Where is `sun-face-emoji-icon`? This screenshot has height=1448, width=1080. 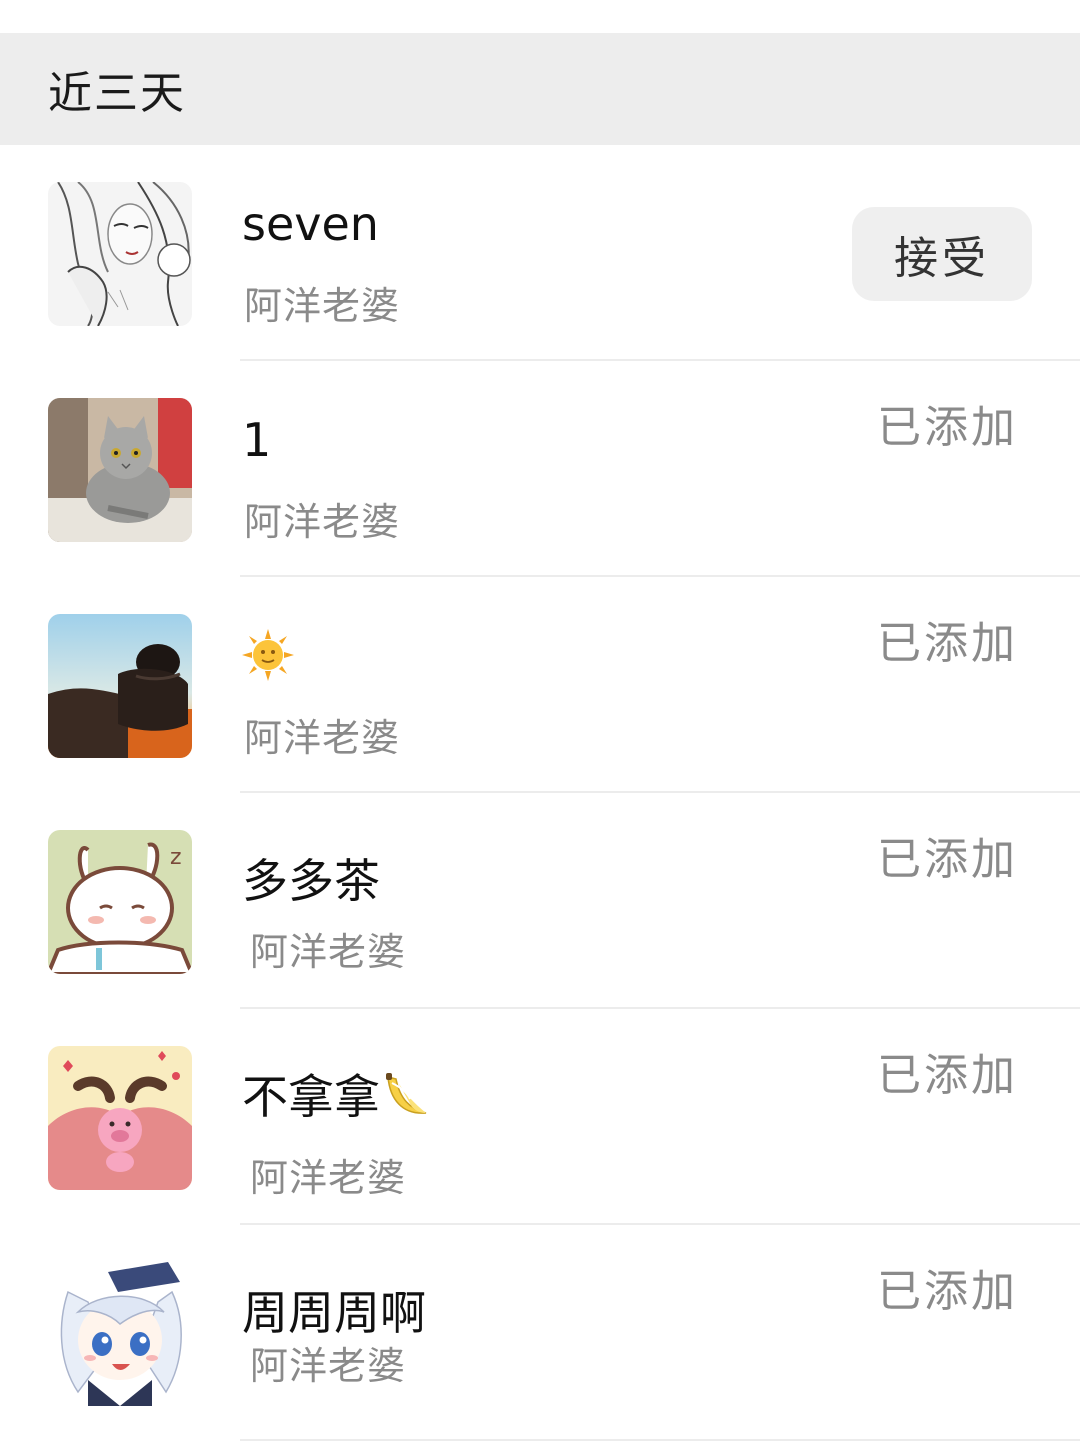
sun-face-emoji-icon is located at coordinates (268, 660).